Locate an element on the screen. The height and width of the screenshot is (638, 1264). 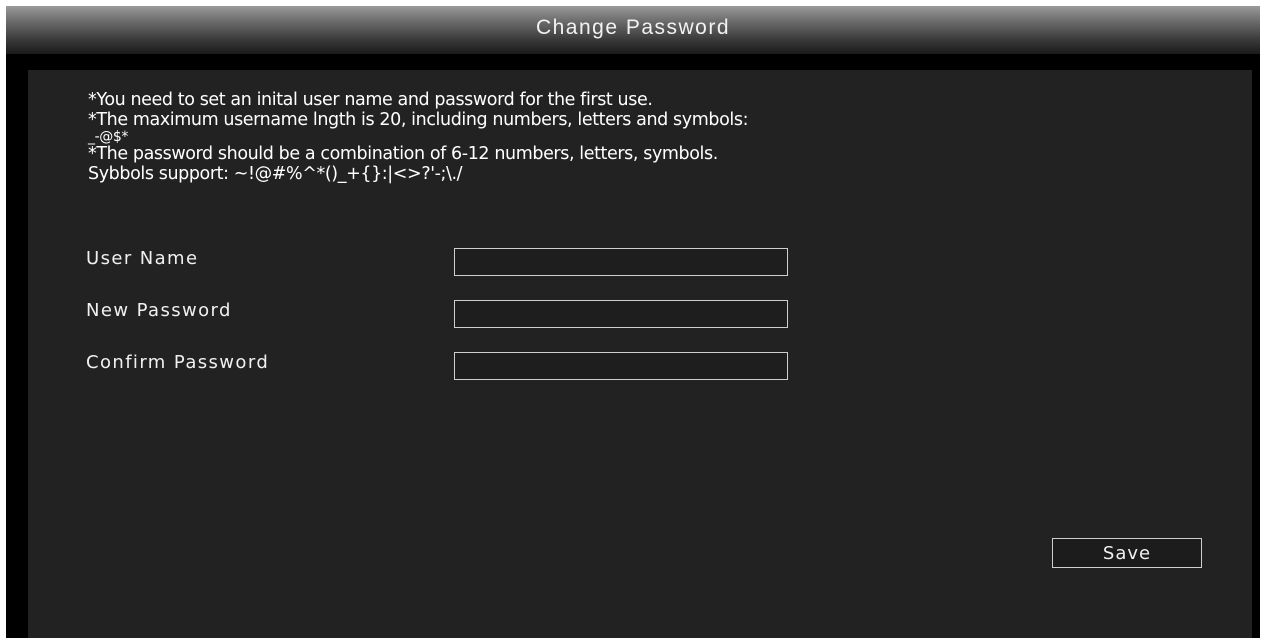
username-label: User Name is located at coordinates (142, 258).